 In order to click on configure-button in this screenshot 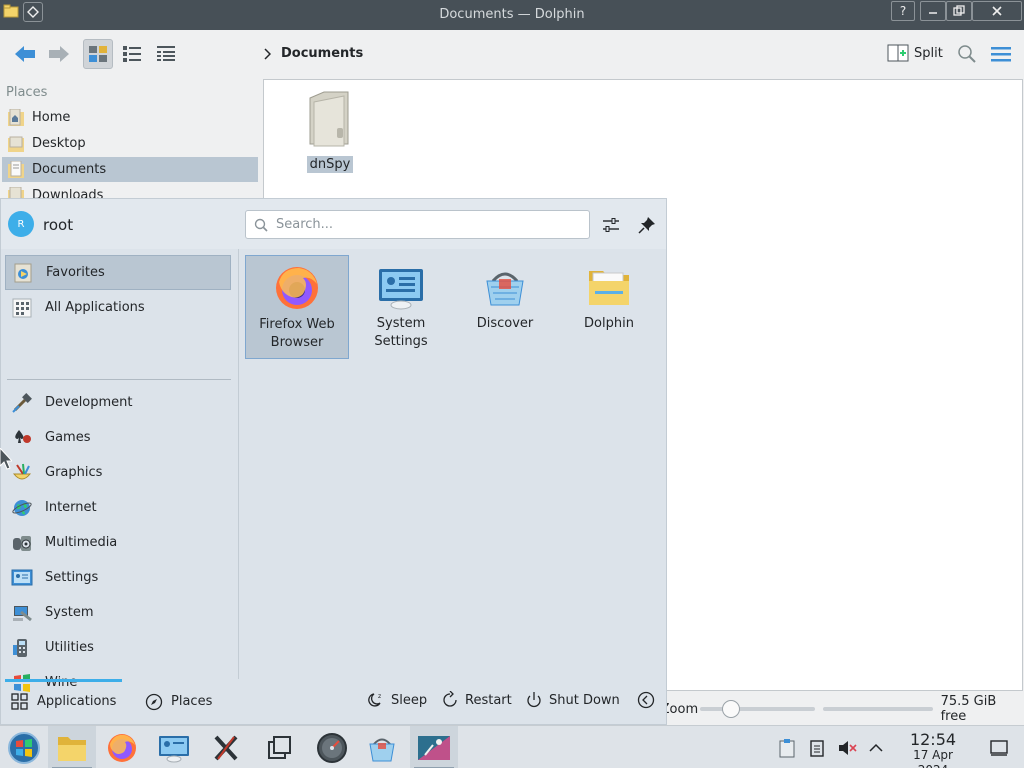, I will do `click(611, 225)`.